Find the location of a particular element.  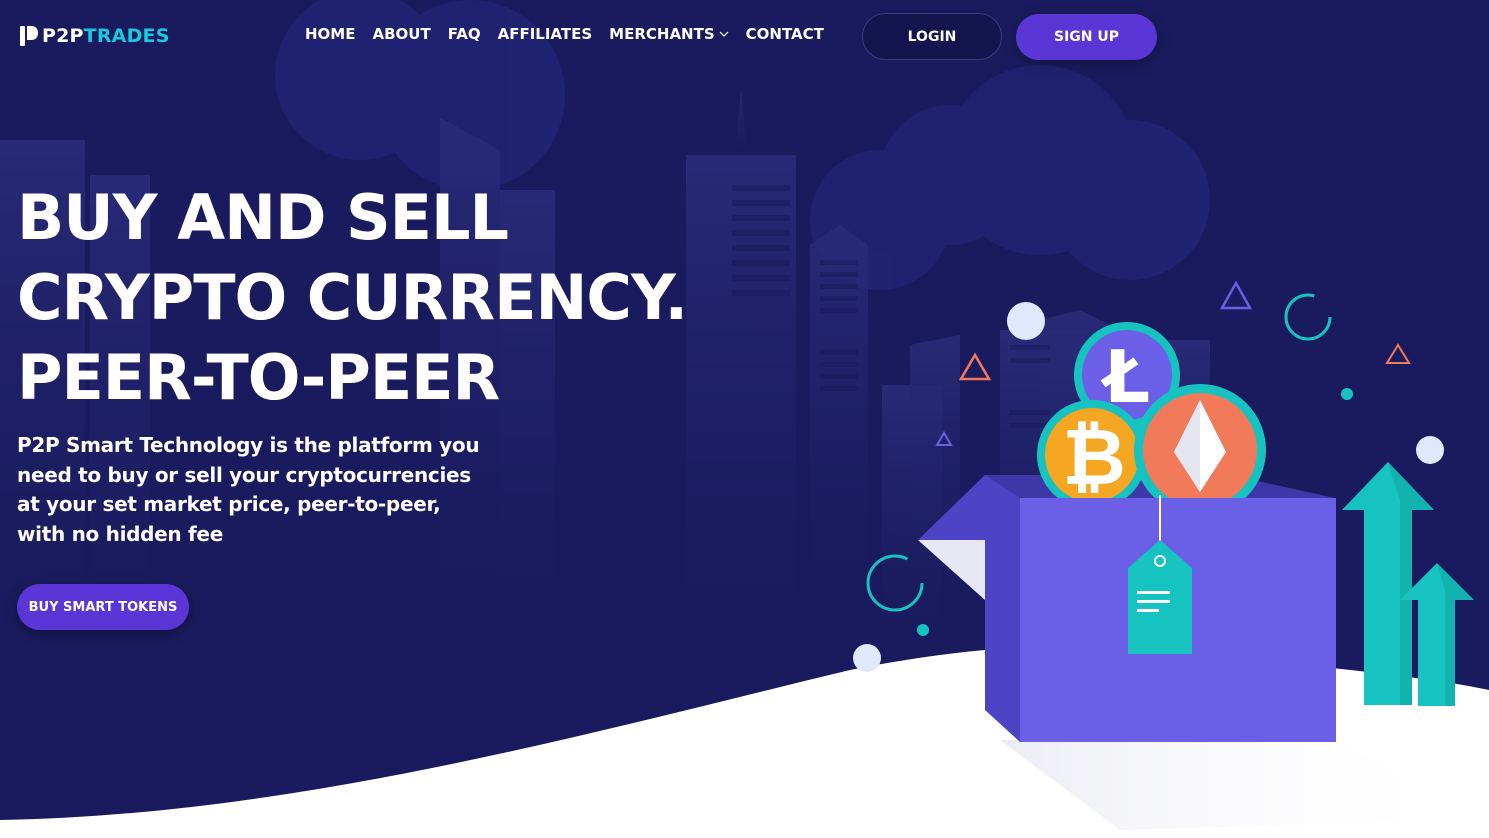

nav-merchants-label: MERCHANTS is located at coordinates (662, 34).